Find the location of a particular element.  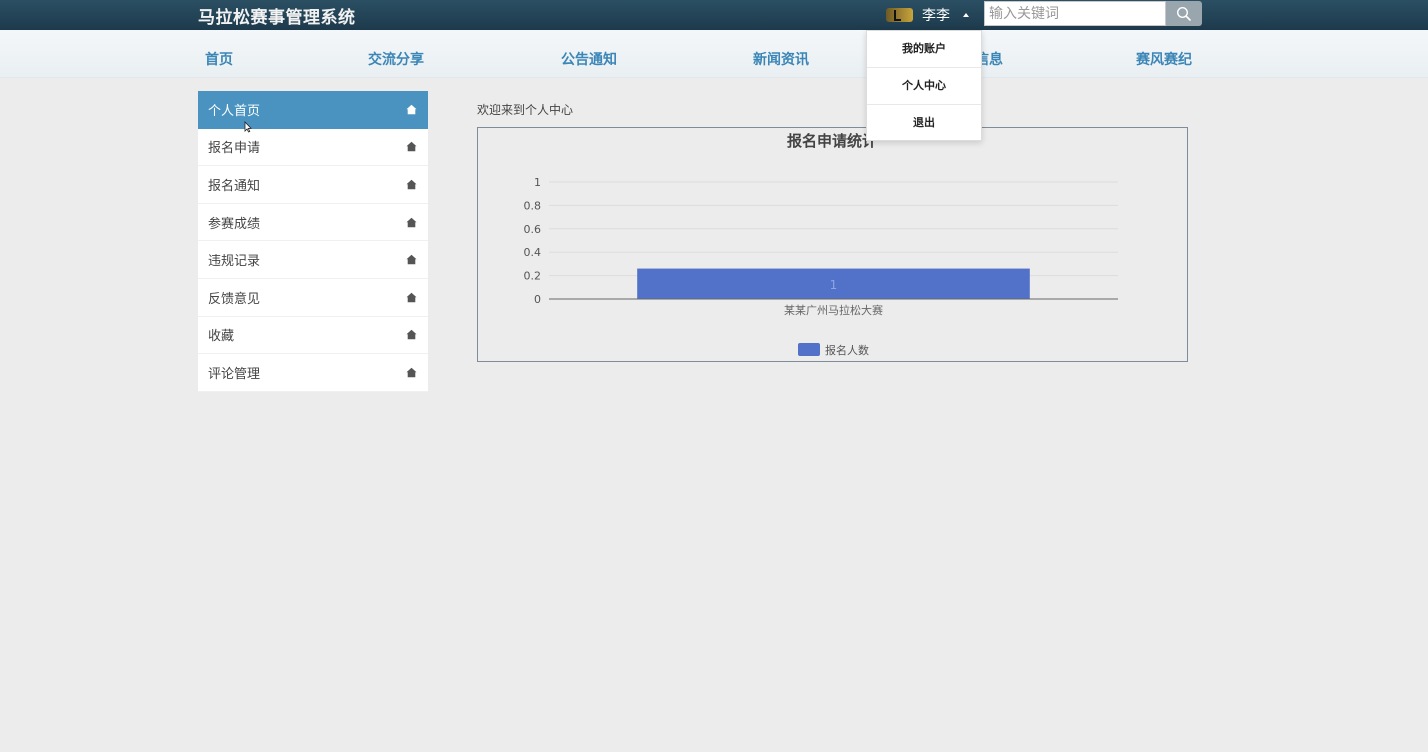

sidebar-item-results: 参赛成绩 is located at coordinates (313, 222).